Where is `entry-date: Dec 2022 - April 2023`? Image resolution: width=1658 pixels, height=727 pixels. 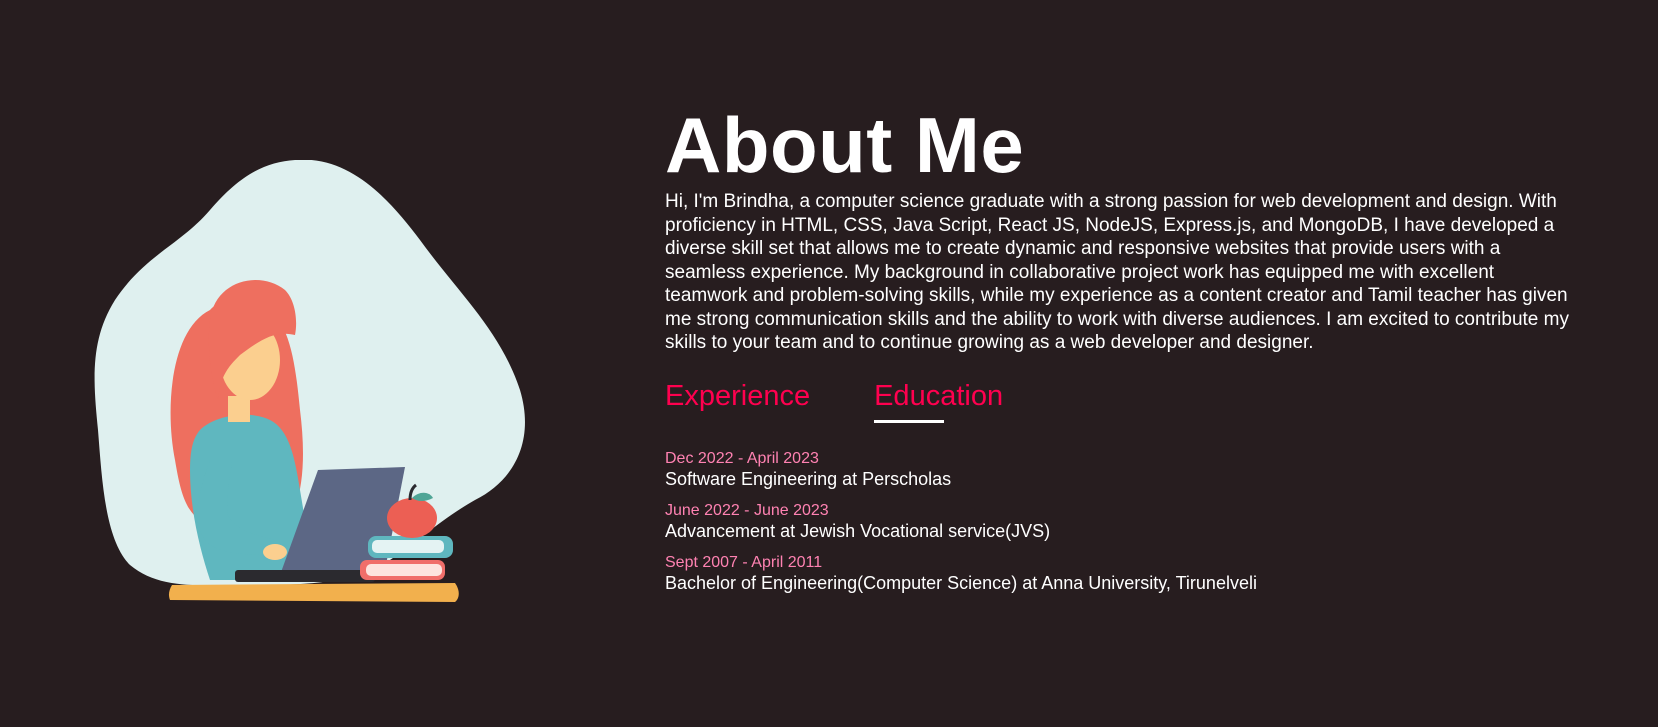
entry-date: Dec 2022 - April 2023 is located at coordinates (742, 458).